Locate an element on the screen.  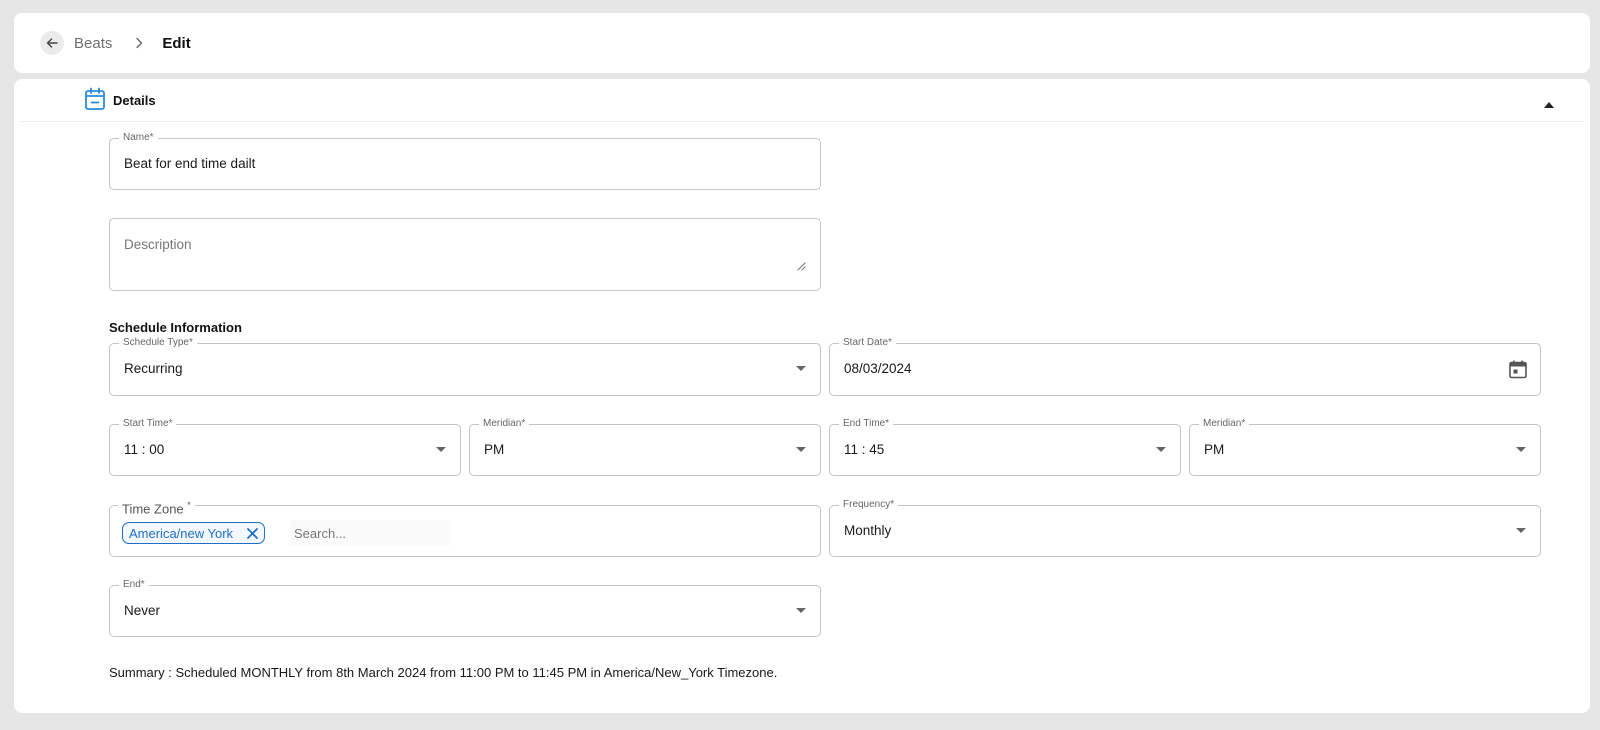
time-zone-field: Time Zone * America/new York is located at coordinates (465, 527).